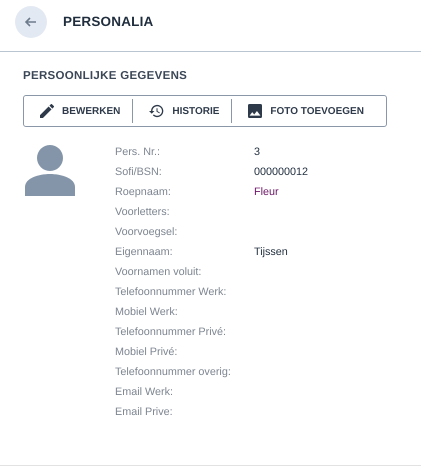 Image resolution: width=421 pixels, height=472 pixels. What do you see at coordinates (271, 252) in the screenshot?
I see `field-value: Tijssen` at bounding box center [271, 252].